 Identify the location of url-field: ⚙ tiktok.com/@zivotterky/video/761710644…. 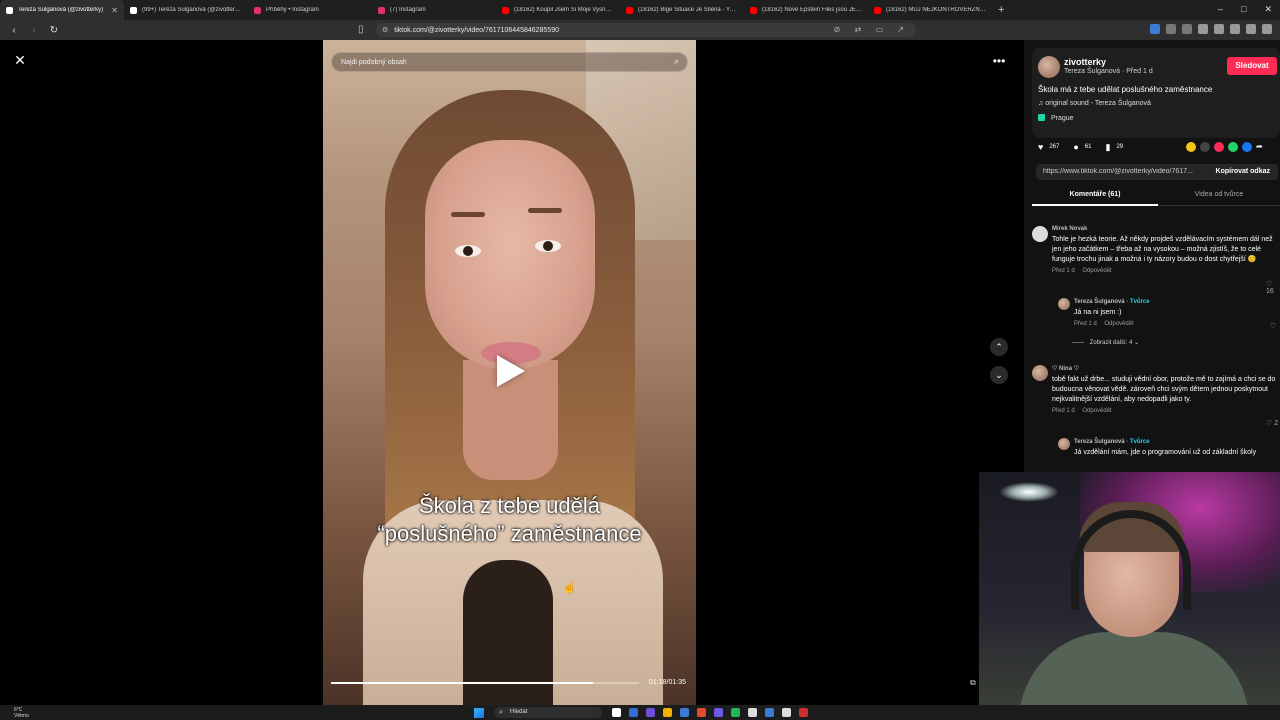
(646, 30).